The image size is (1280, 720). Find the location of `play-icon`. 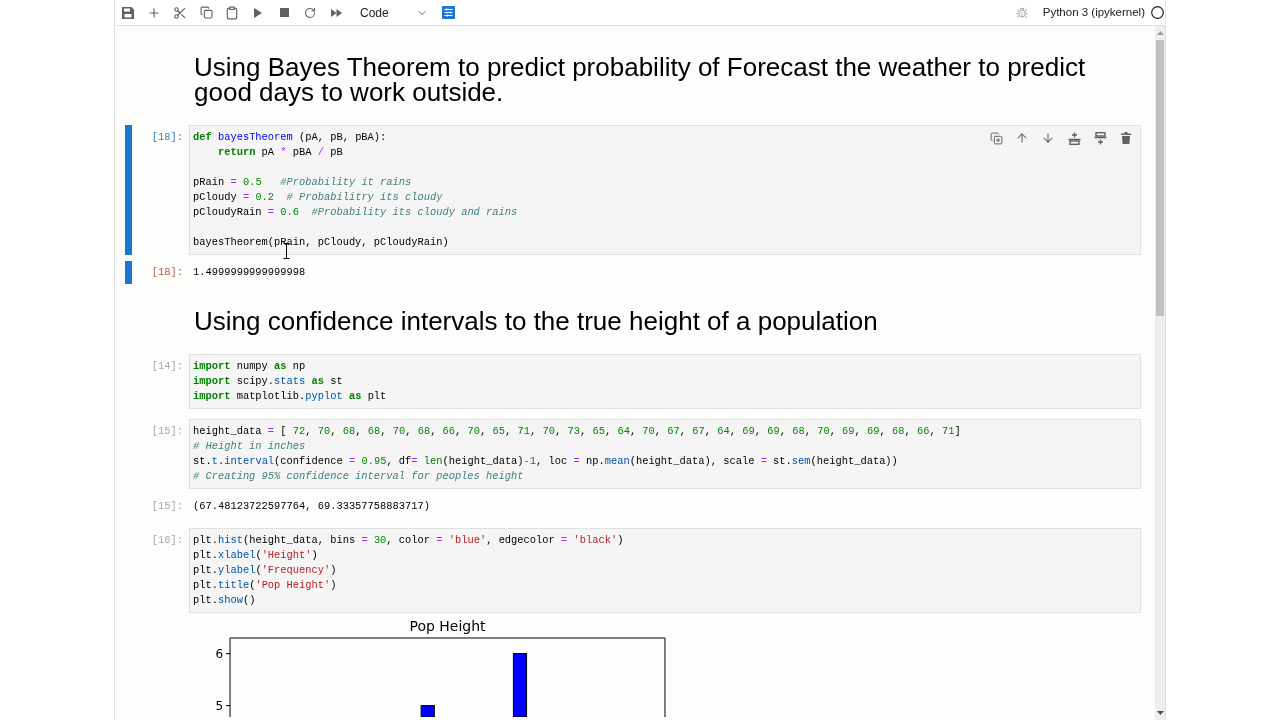

play-icon is located at coordinates (258, 12).